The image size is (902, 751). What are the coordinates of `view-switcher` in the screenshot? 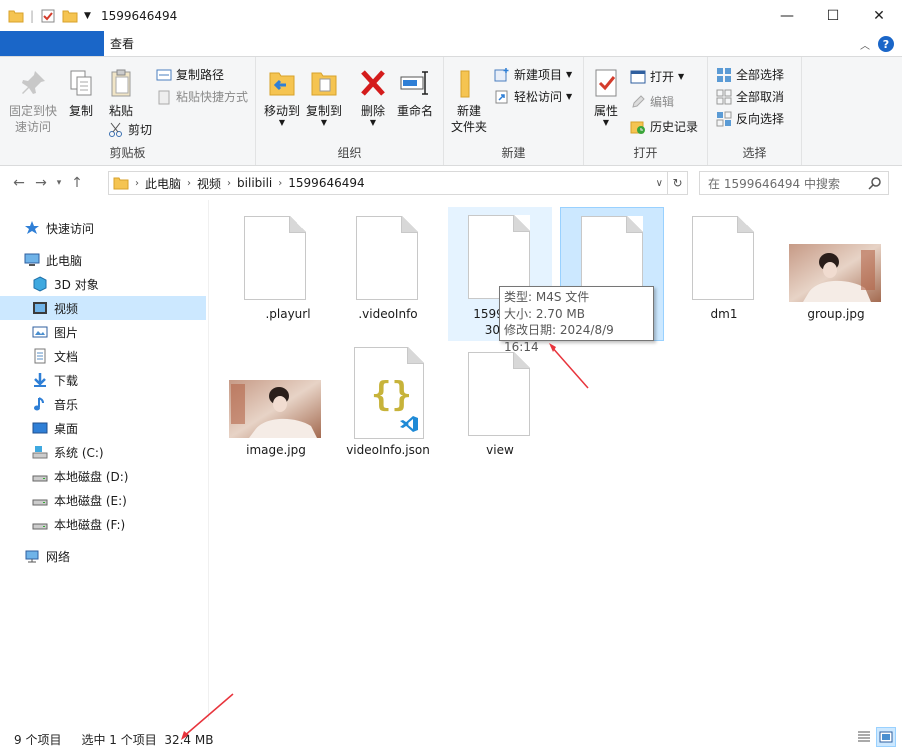 It's located at (875, 737).